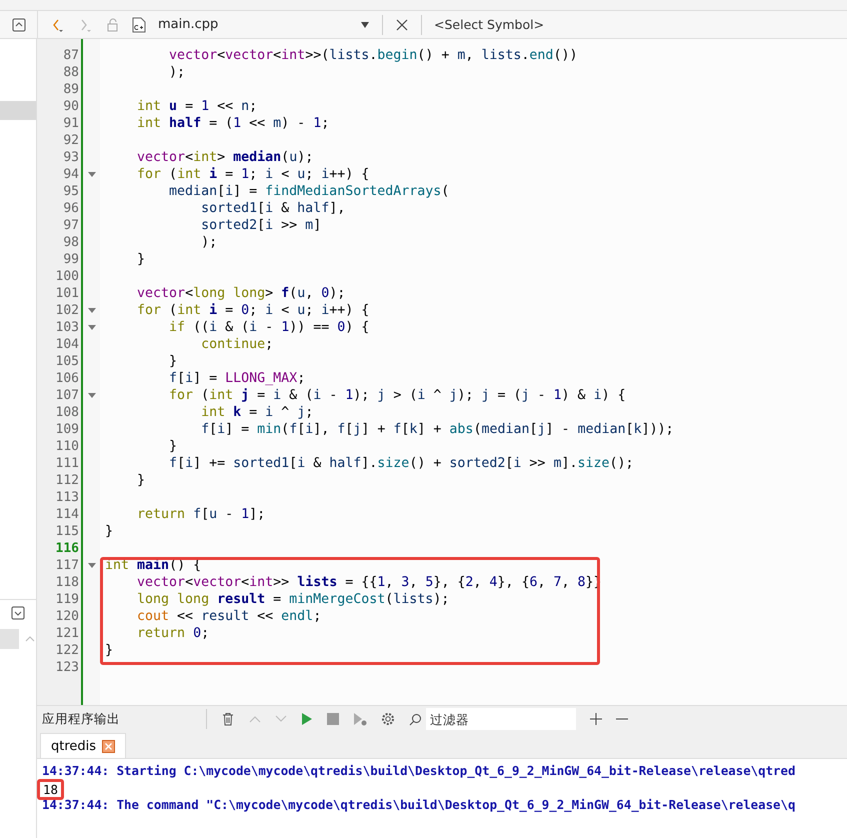 This screenshot has width=847, height=838. I want to click on line-number: 91, so click(71, 123).